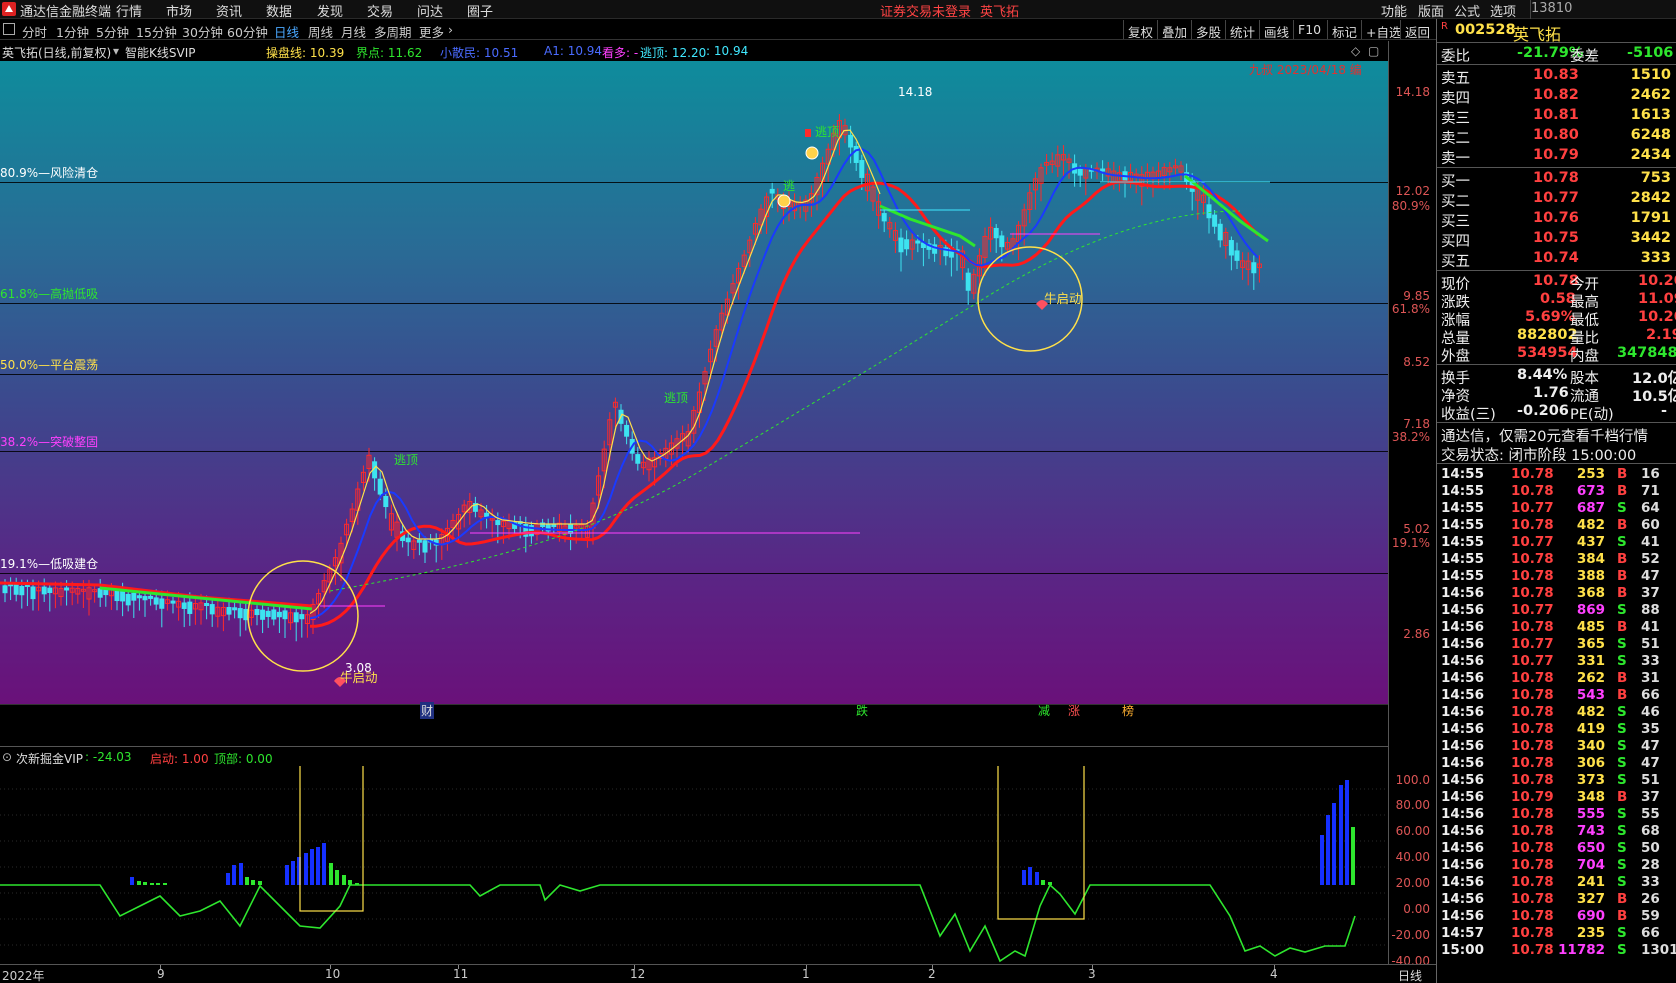  I want to click on period-weekly: 周线, so click(320, 31).